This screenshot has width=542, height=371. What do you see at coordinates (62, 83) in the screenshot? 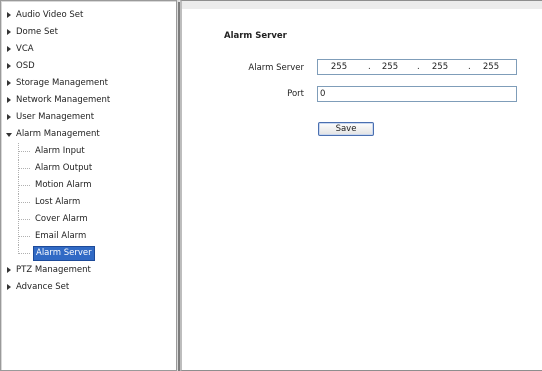
I see `sidebar-item-label: Storage Management` at bounding box center [62, 83].